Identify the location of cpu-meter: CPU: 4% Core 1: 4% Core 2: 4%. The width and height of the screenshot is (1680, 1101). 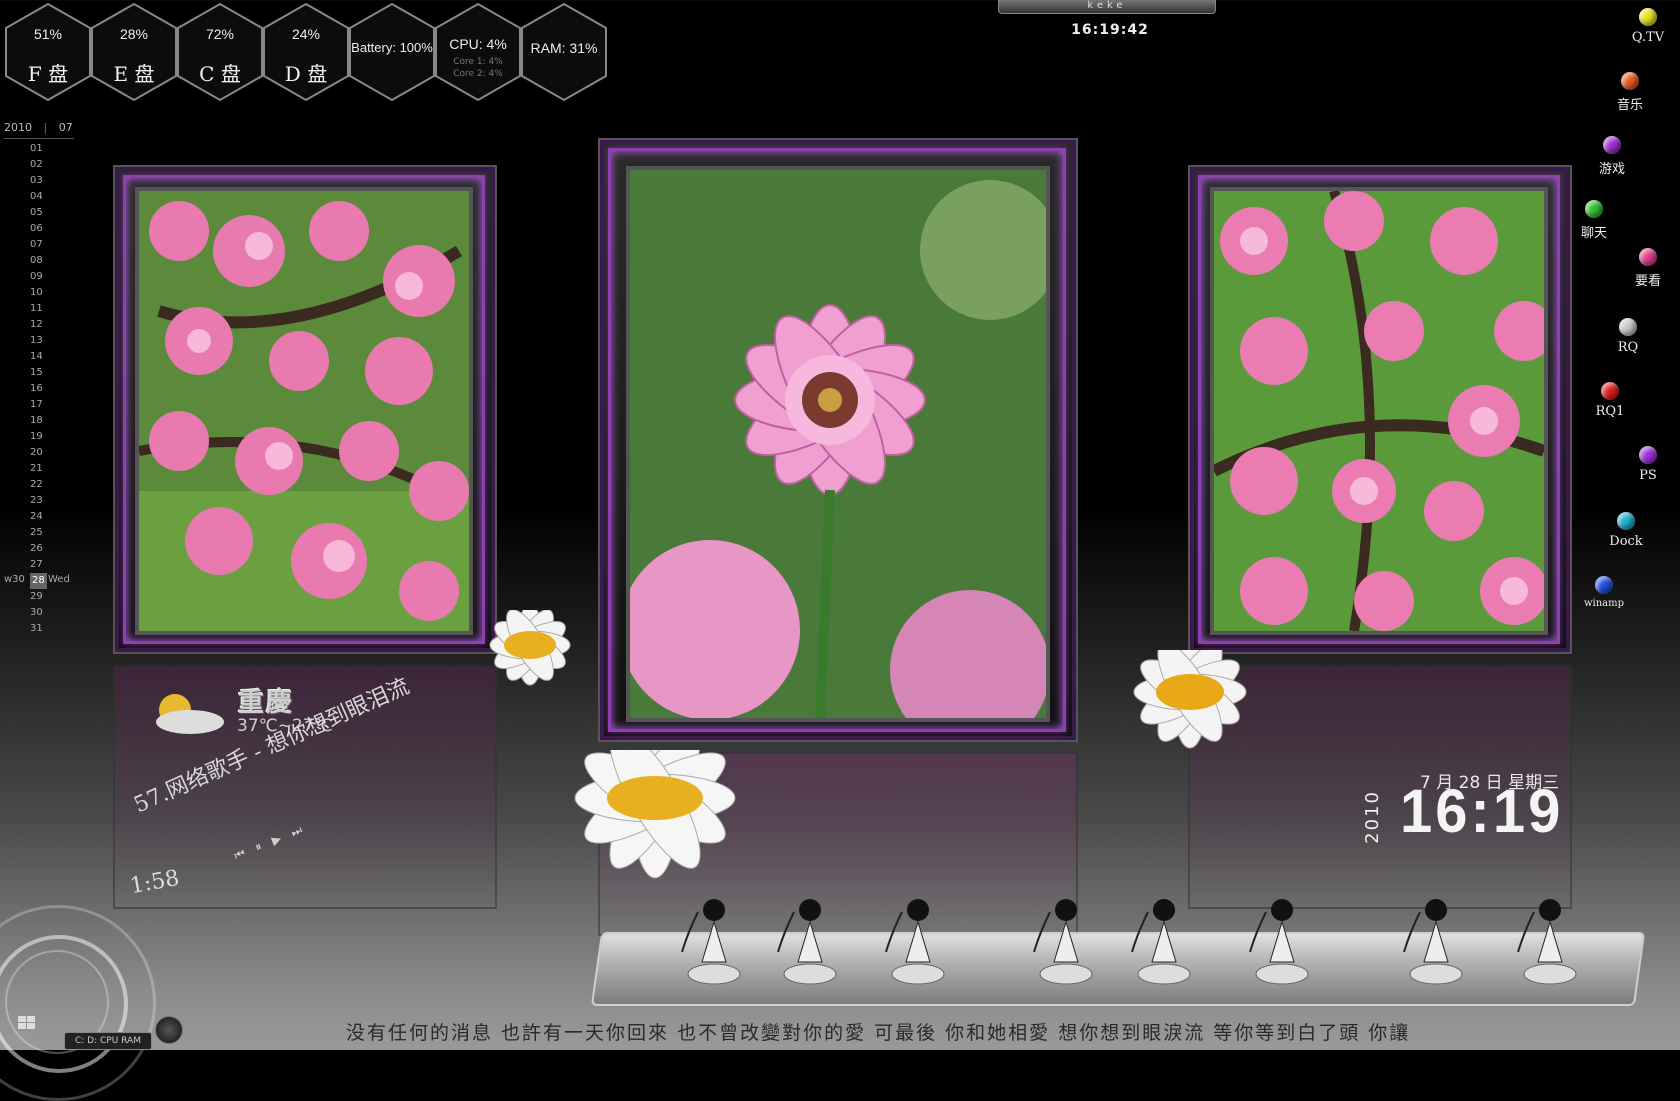
(478, 52).